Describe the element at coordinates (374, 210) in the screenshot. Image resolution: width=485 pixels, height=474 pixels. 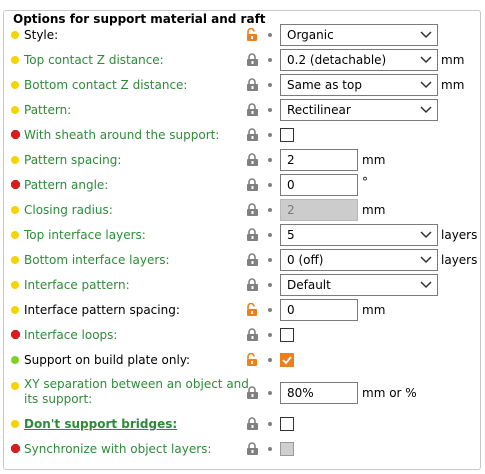
I see `closing-radius-unit: mm` at that location.